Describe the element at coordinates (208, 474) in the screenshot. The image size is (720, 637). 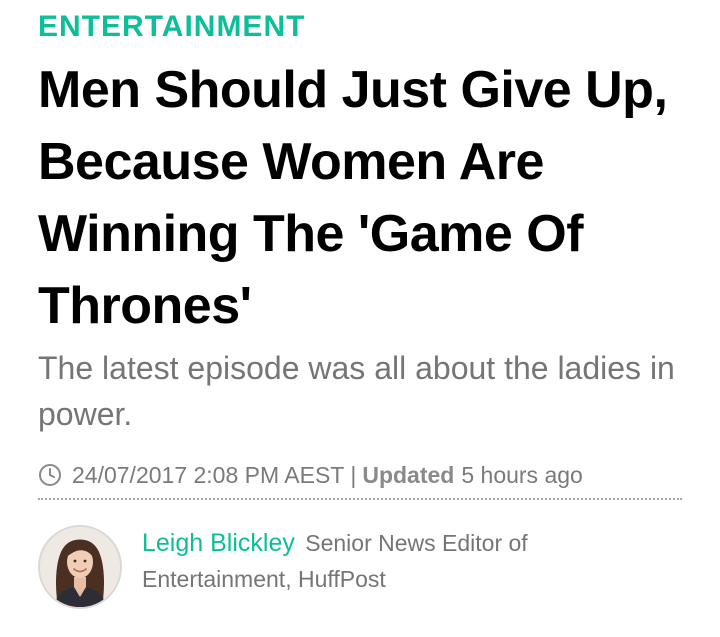
I see `published-date: 24/07/2017 2:08 PM AEST` at that location.